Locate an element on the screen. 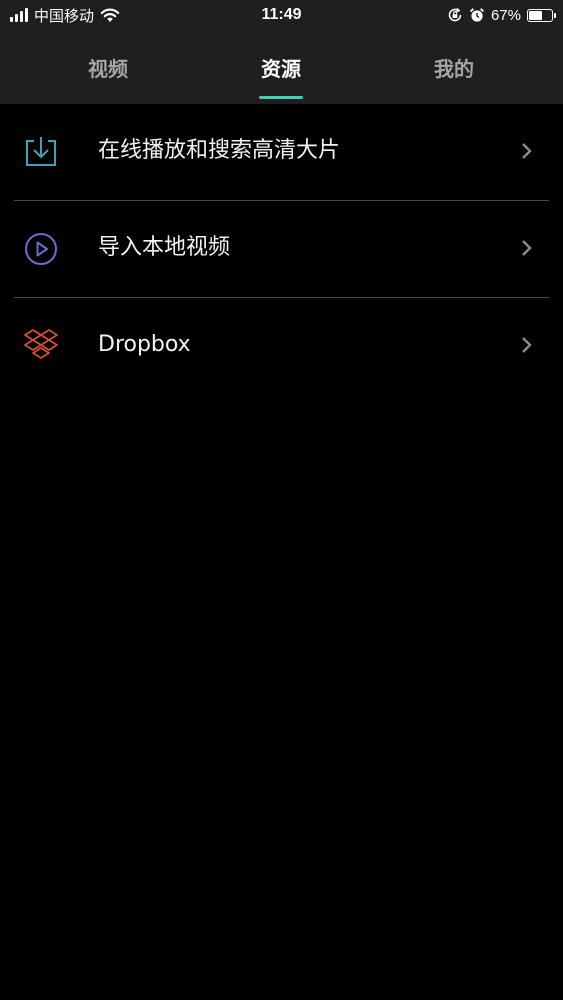  alarm-icon is located at coordinates (477, 15).